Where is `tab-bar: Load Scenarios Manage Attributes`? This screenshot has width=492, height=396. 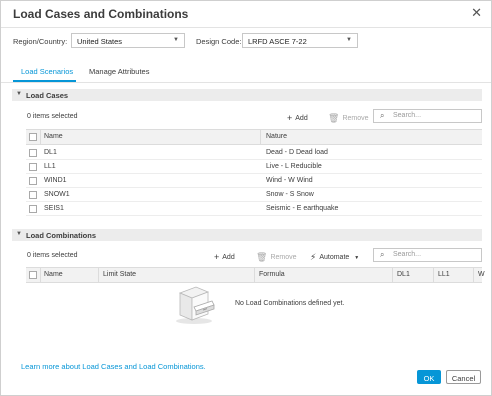
tab-bar: Load Scenarios Manage Attributes is located at coordinates (246, 73).